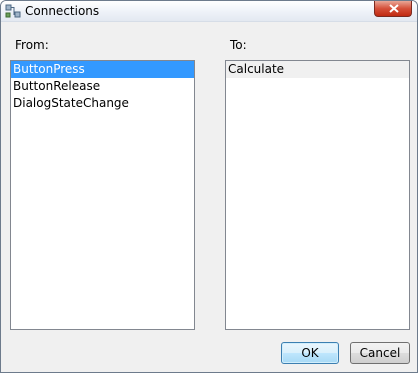 This screenshot has height=373, width=418. What do you see at coordinates (62, 11) in the screenshot?
I see `window-title: Connections` at bounding box center [62, 11].